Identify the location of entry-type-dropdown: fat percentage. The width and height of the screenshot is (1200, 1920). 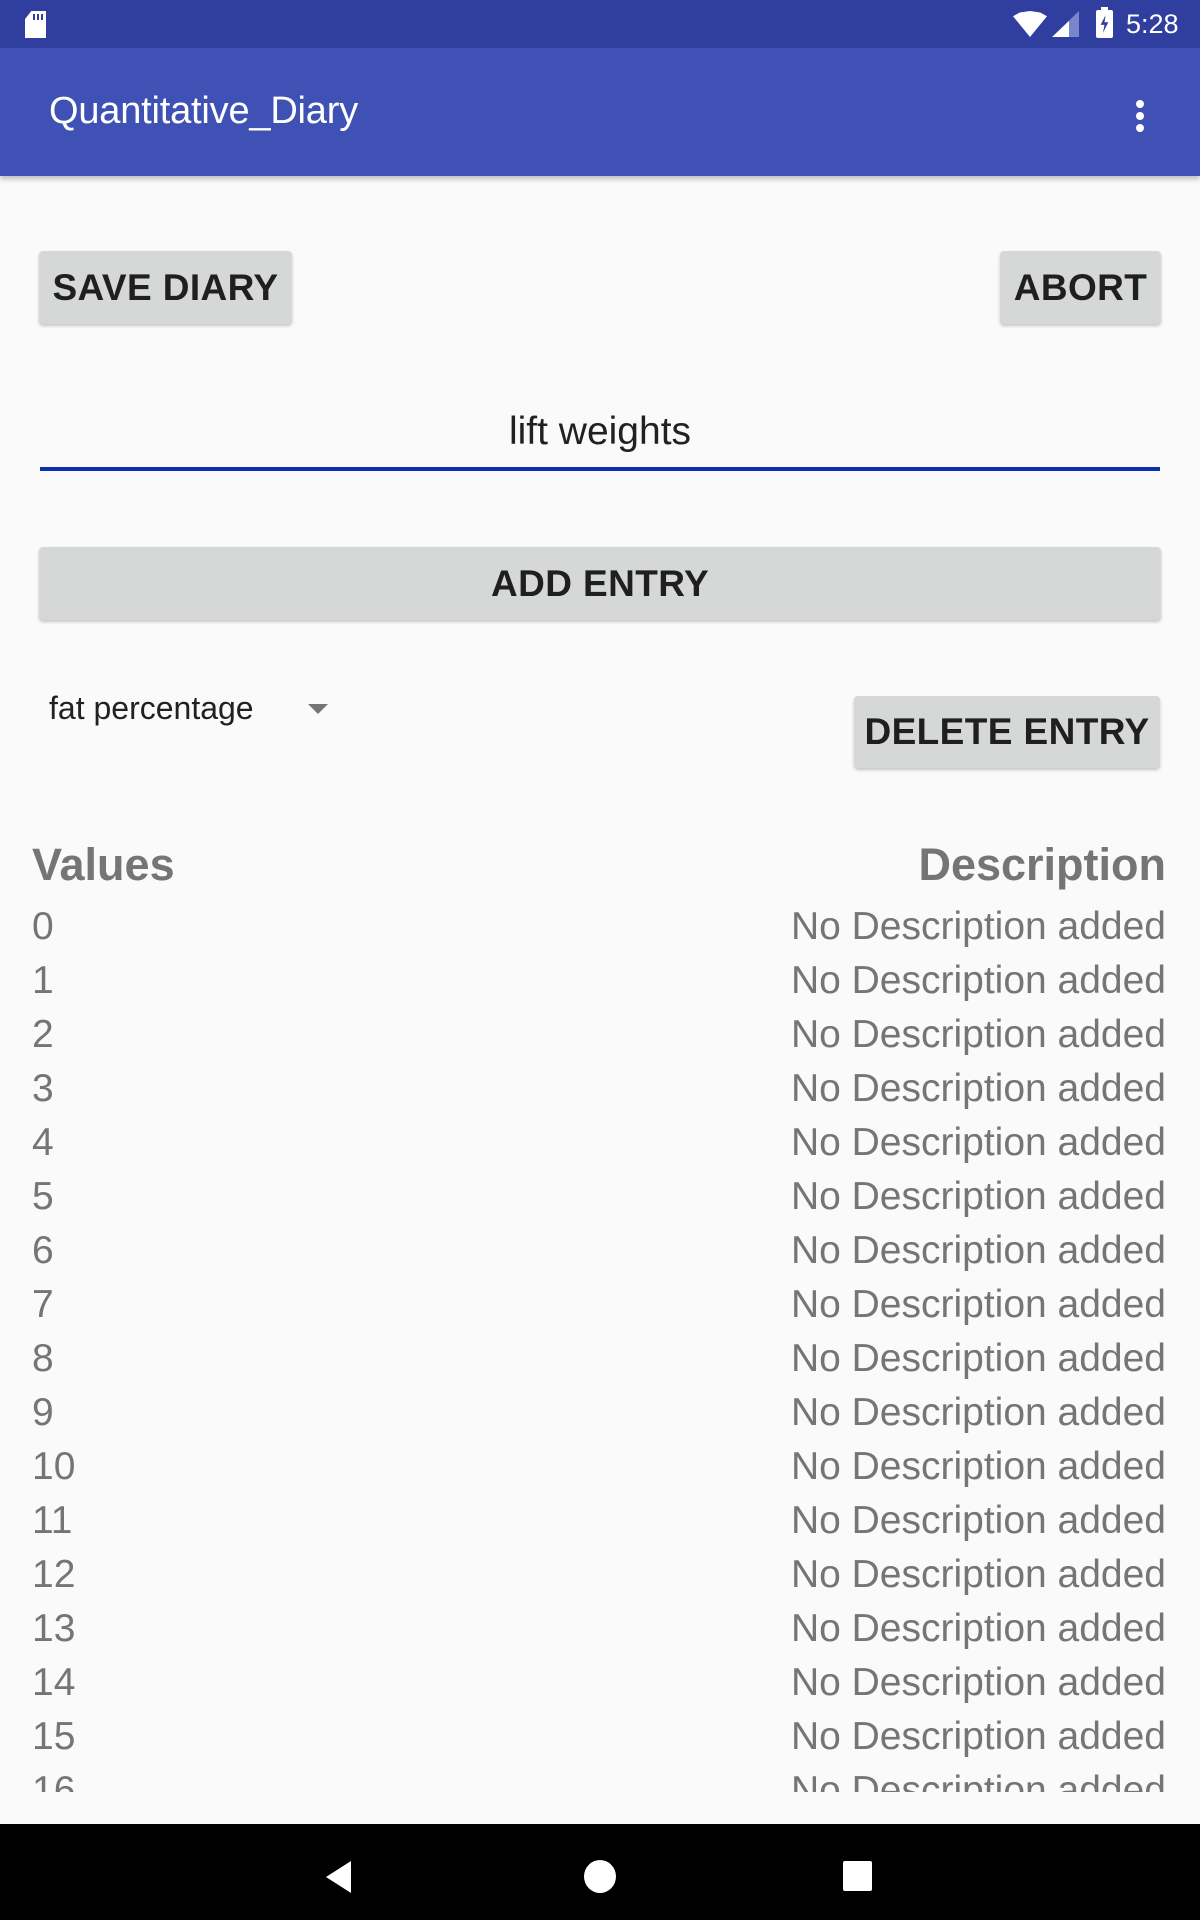
(190, 711).